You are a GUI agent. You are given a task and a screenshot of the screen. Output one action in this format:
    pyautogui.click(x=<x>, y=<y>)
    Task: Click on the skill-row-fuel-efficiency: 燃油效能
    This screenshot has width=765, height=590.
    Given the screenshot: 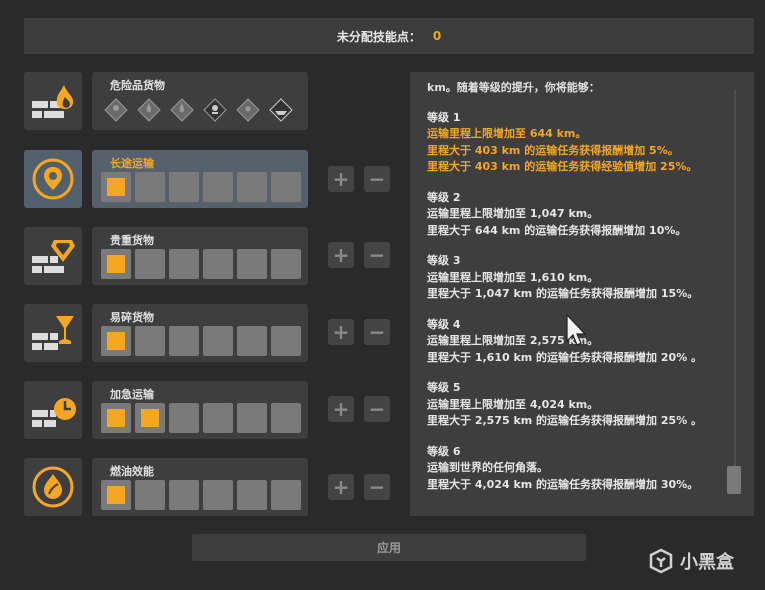 What is the action you would take?
    pyautogui.click(x=169, y=487)
    